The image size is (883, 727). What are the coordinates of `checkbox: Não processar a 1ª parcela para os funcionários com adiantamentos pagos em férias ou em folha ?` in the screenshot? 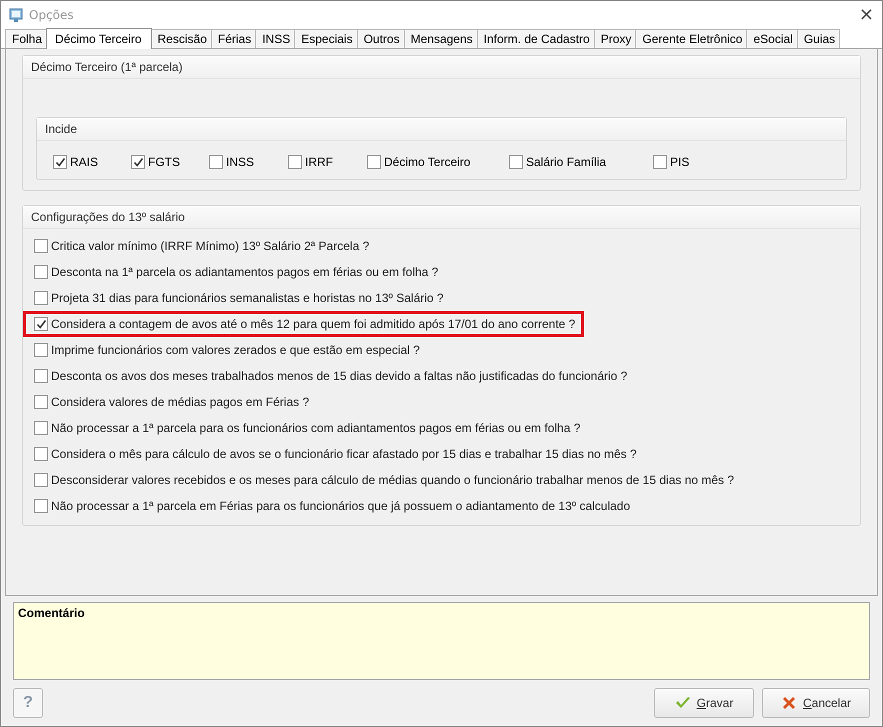 It's located at (307, 428).